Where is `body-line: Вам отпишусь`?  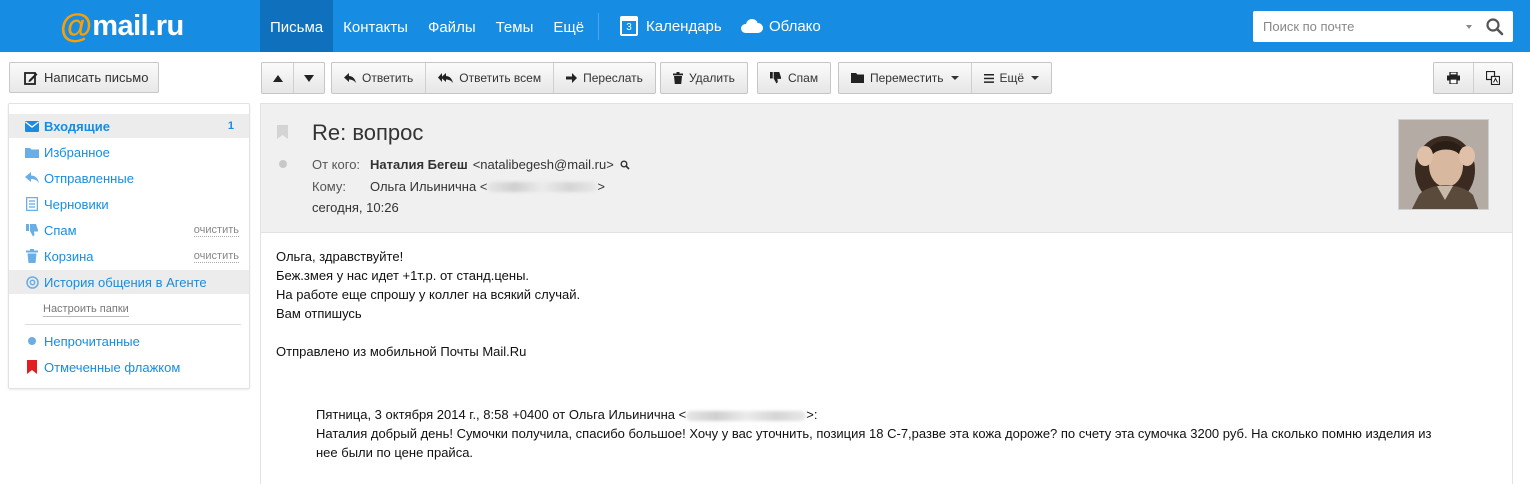 body-line: Вам отпишусь is located at coordinates (319, 313).